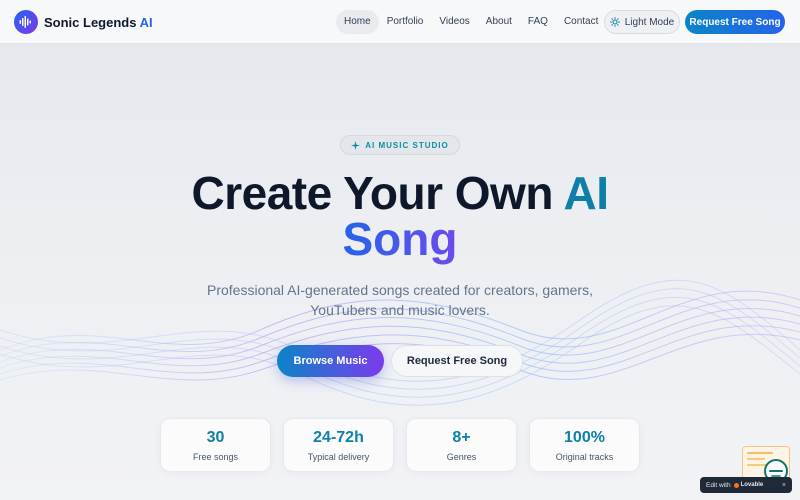 This screenshot has width=800, height=500. What do you see at coordinates (26, 22) in the screenshot?
I see `waveform-icon` at bounding box center [26, 22].